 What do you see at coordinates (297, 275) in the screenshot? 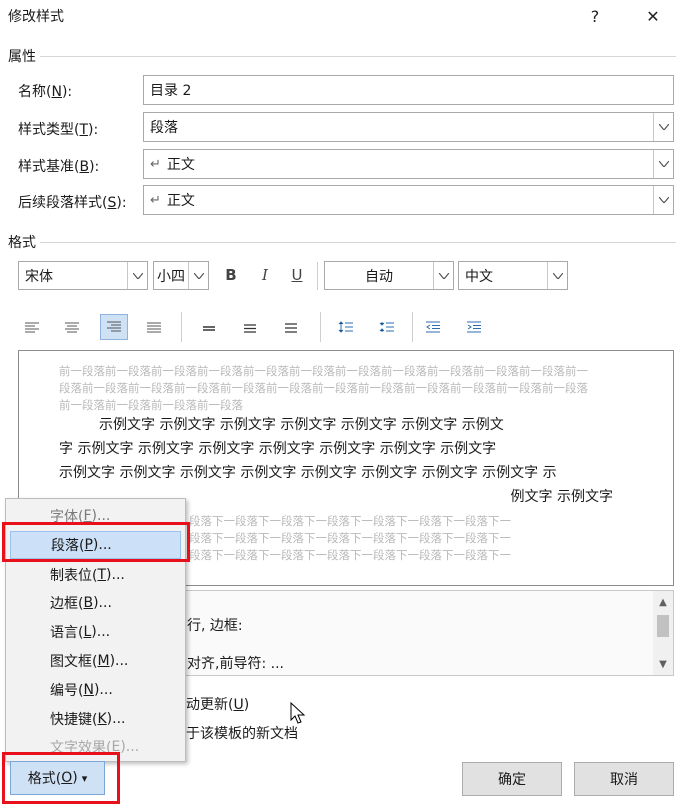
I see `underline-button: U` at bounding box center [297, 275].